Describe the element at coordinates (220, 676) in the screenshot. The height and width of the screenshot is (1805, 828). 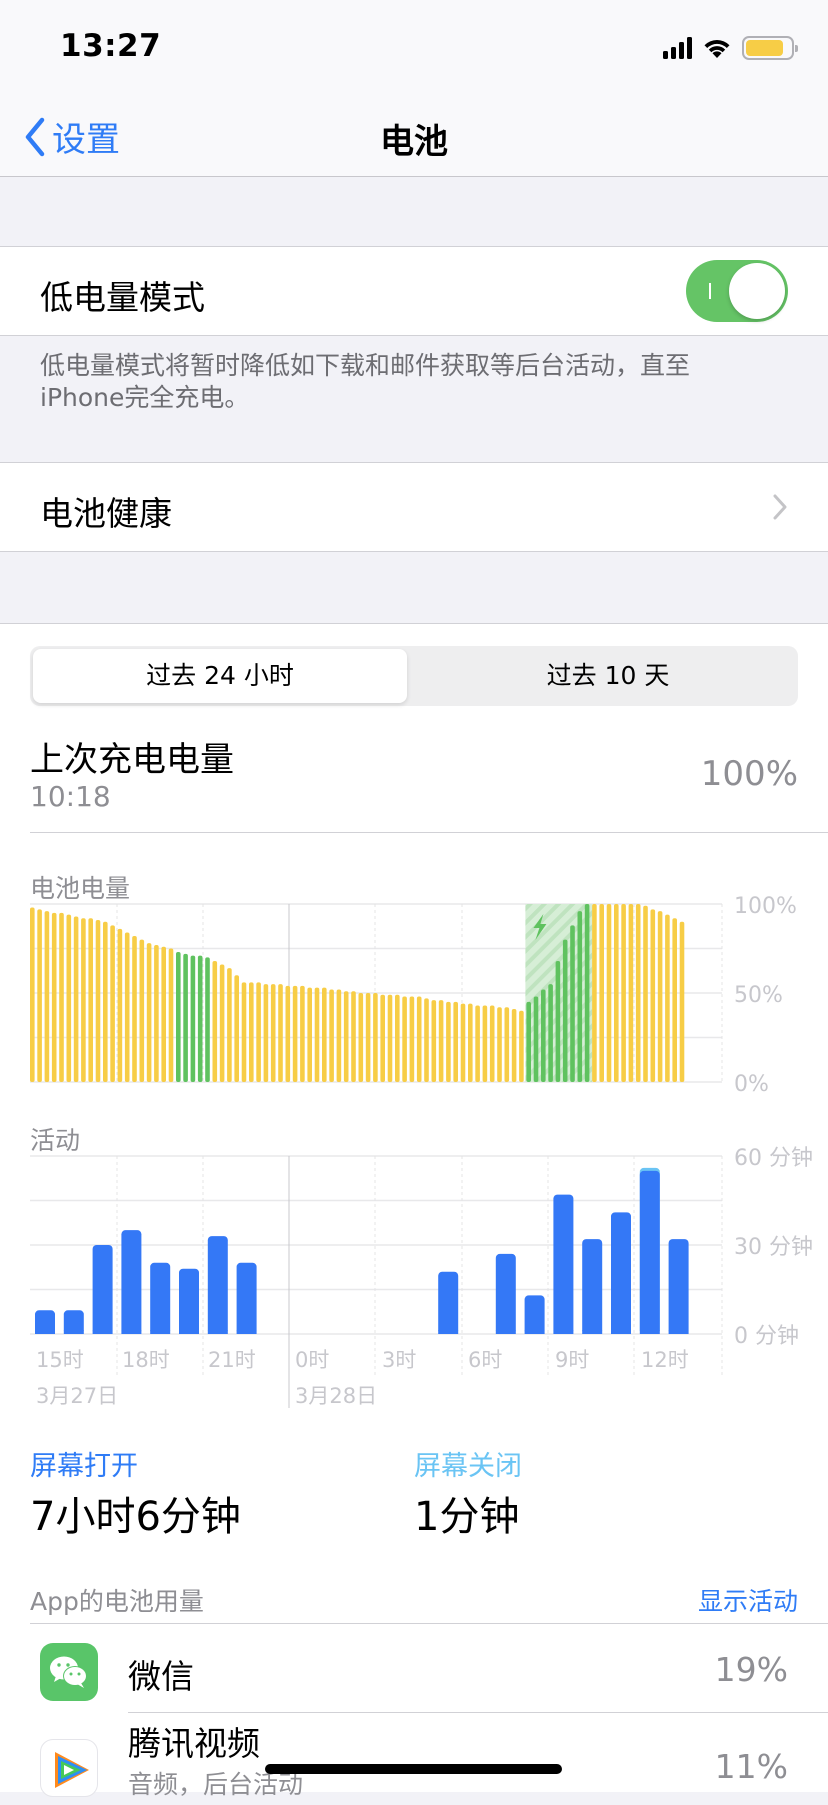
I see `tab-last-24-hours: 过去 24 小时` at that location.